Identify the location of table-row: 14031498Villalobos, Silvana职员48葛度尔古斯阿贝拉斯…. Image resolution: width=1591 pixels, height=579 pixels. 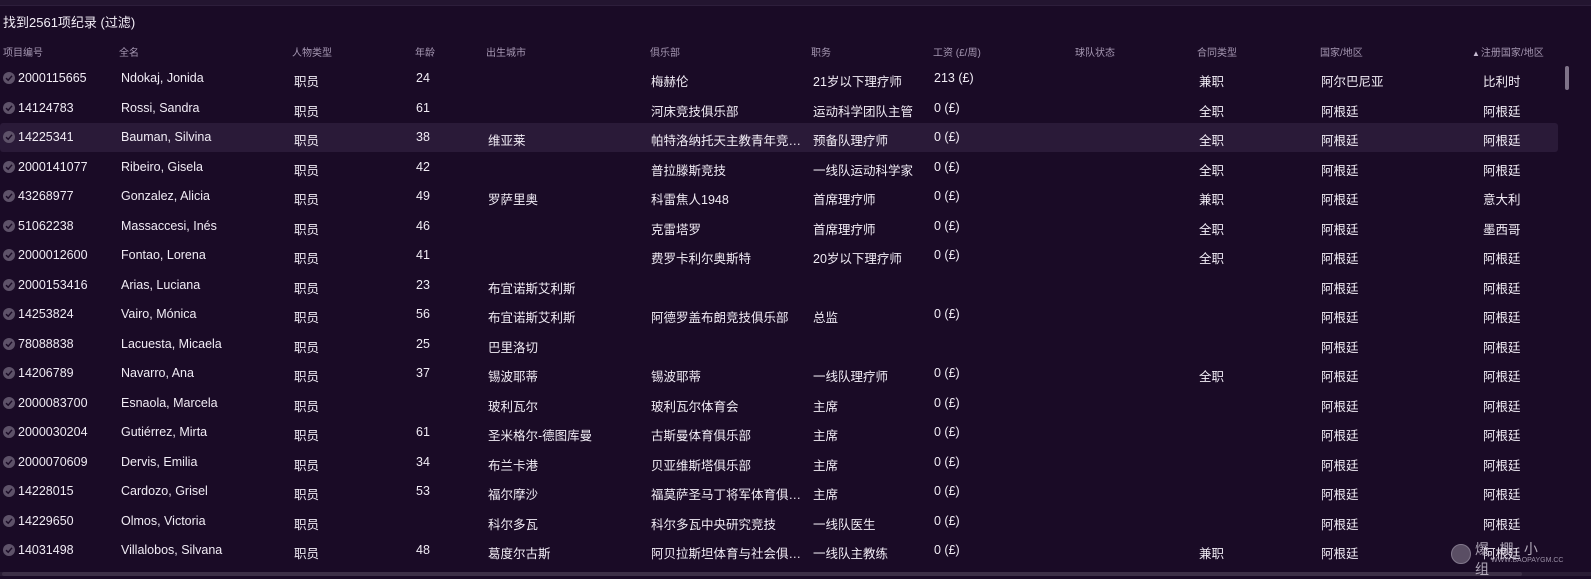
(779, 550).